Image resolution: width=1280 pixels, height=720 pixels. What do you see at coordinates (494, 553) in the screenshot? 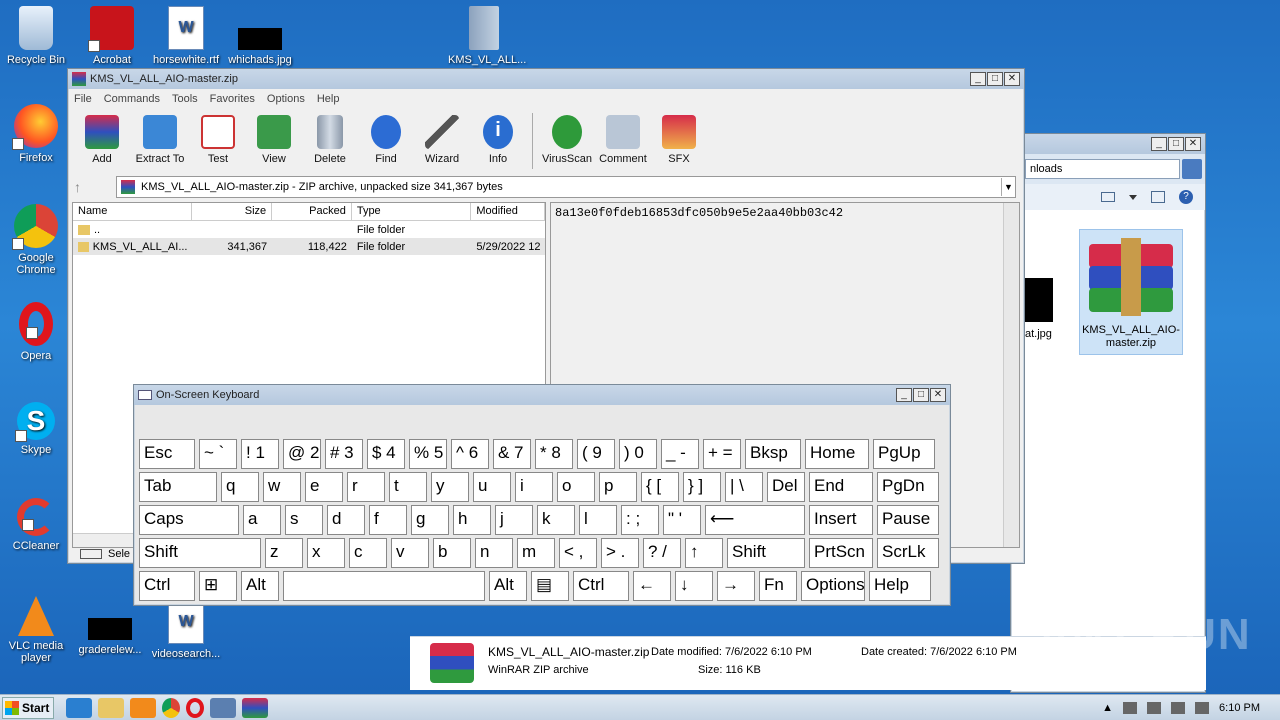
I see `key-3-6: n` at bounding box center [494, 553].